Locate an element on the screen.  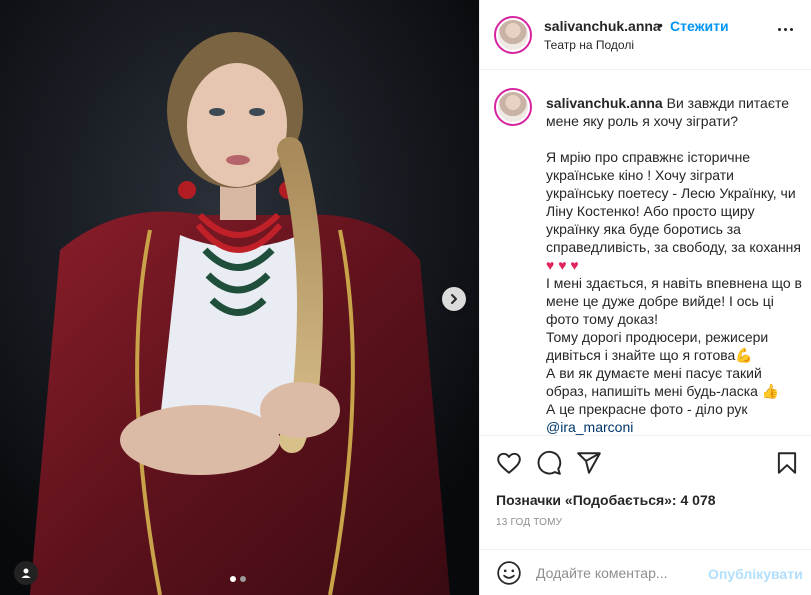
post-timestamp: 13 ГОД ТОМУ is located at coordinates (529, 522).